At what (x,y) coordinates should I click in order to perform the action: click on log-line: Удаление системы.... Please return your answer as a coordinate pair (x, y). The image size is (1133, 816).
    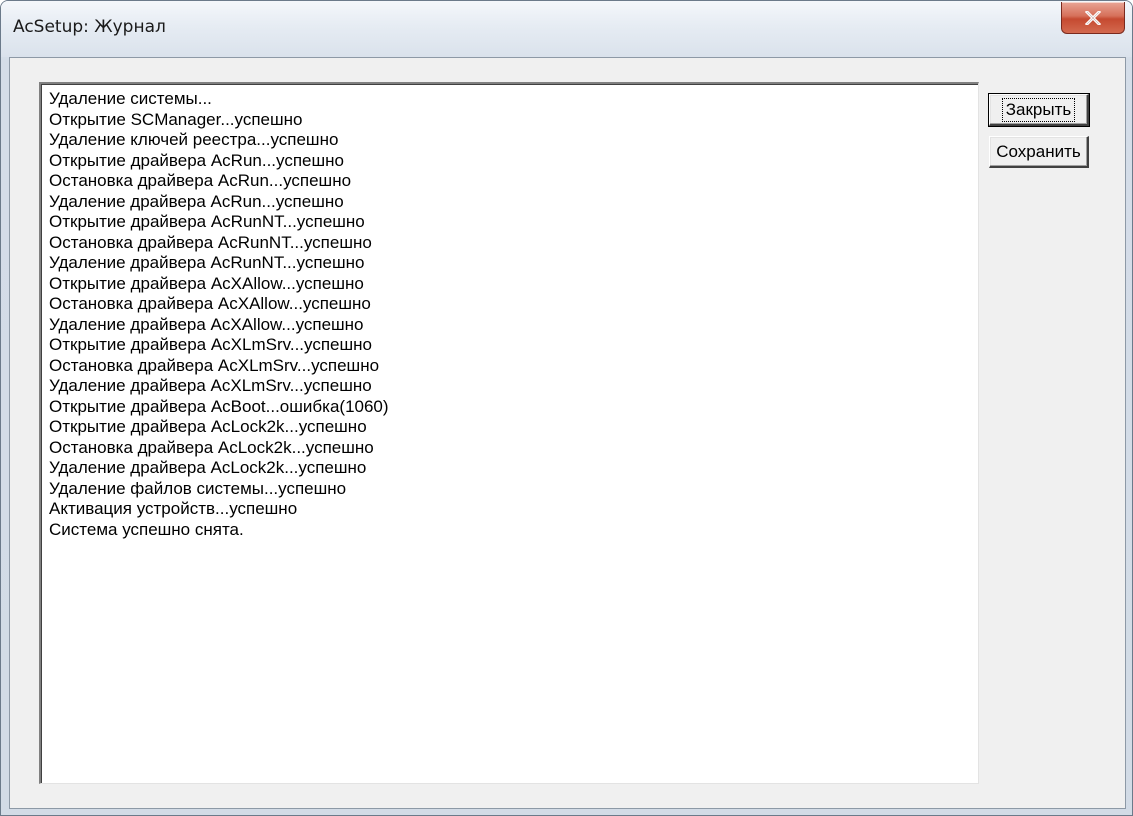
    Looking at the image, I should click on (130, 98).